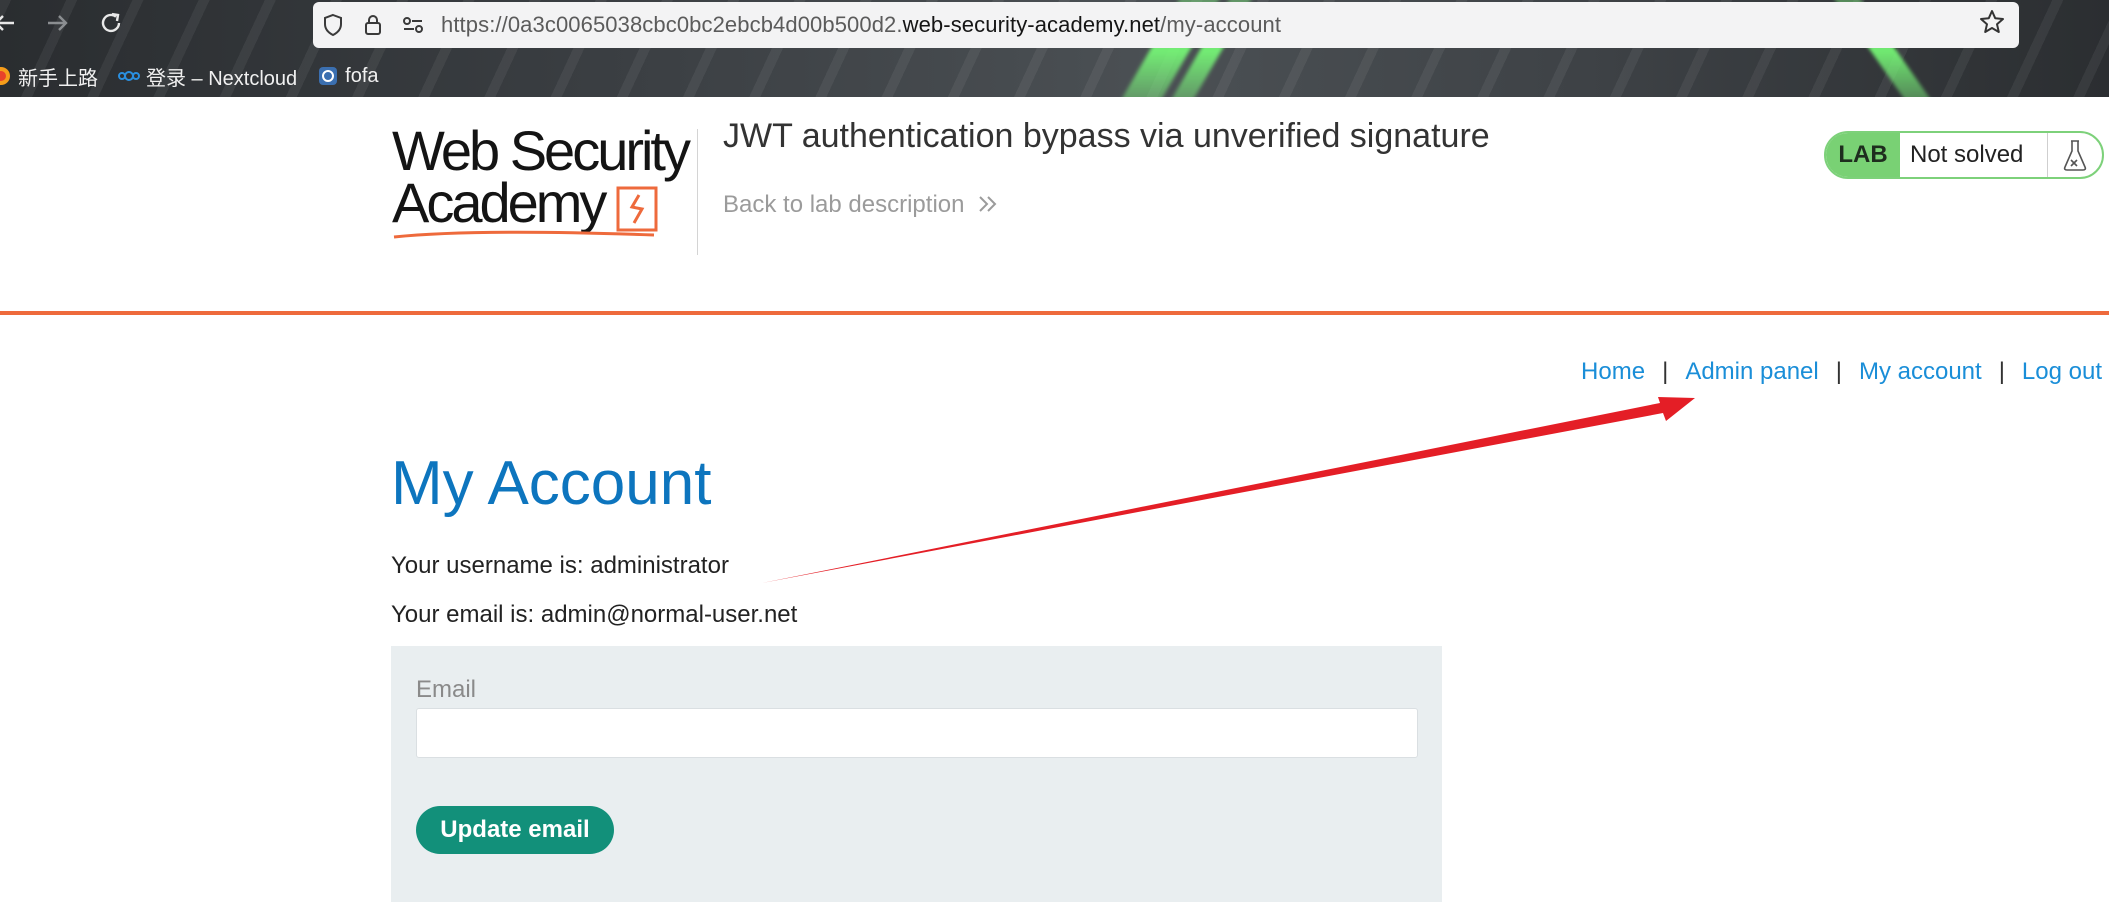  What do you see at coordinates (446, 689) in the screenshot?
I see `email-label: Email` at bounding box center [446, 689].